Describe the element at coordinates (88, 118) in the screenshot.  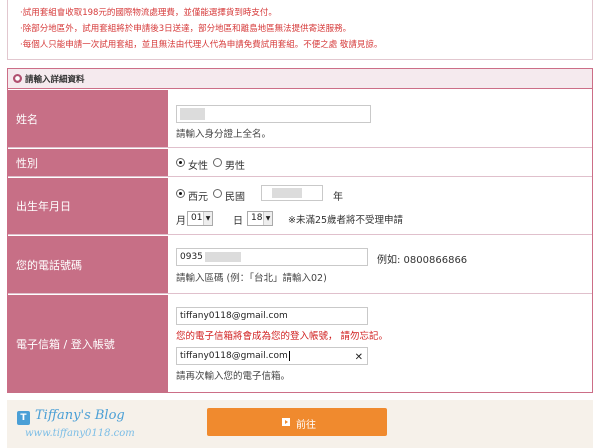
I see `name-label: 姓名` at that location.